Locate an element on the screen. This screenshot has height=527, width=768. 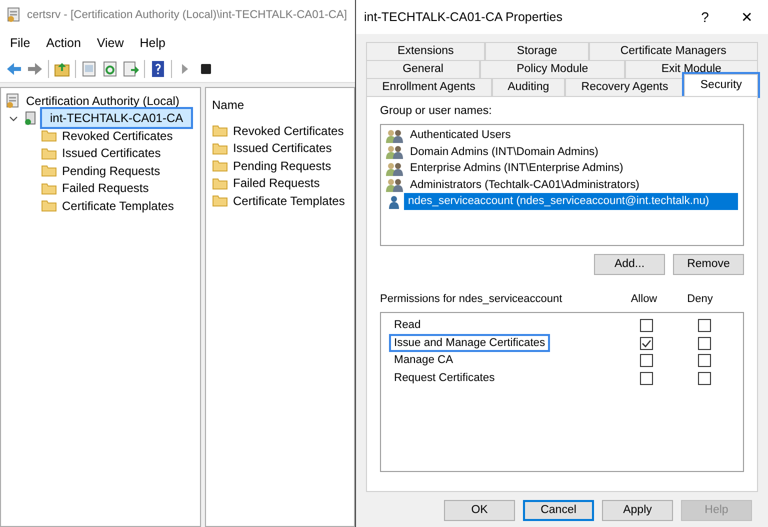
list-item: Certificate Templates is located at coordinates (289, 201).